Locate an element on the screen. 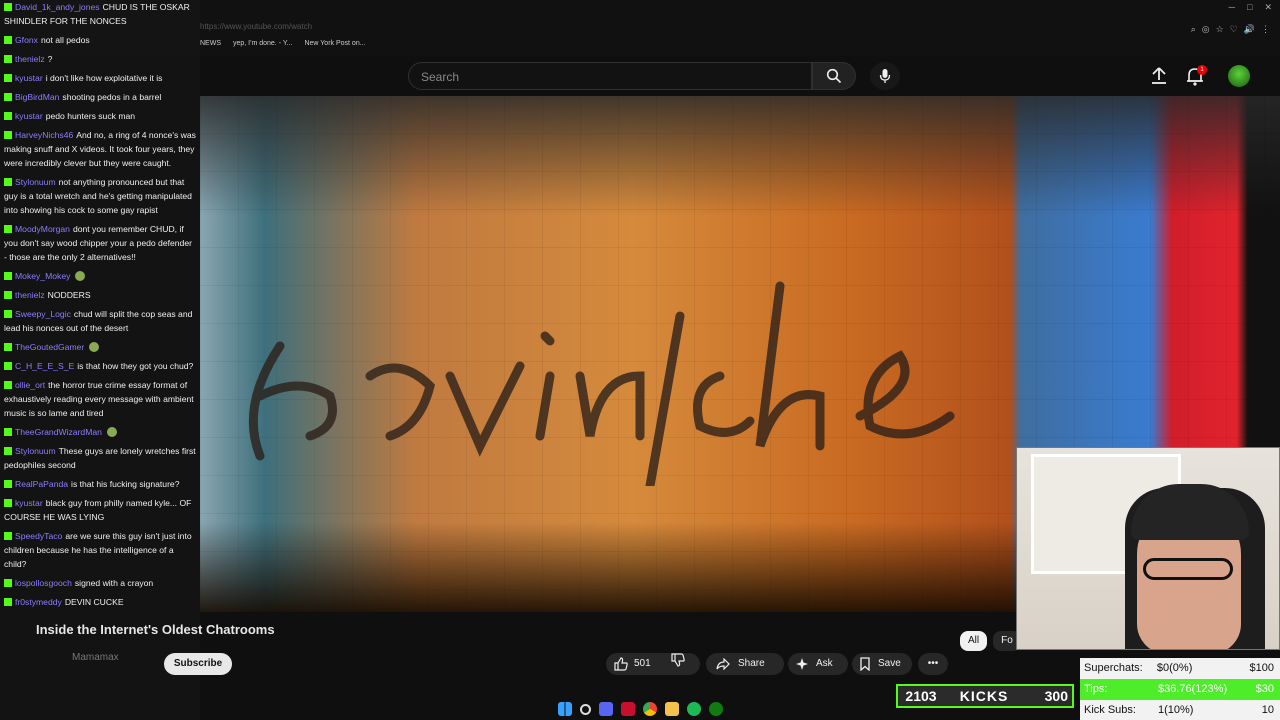  chat-username: fr0stymeddy is located at coordinates (38, 602).